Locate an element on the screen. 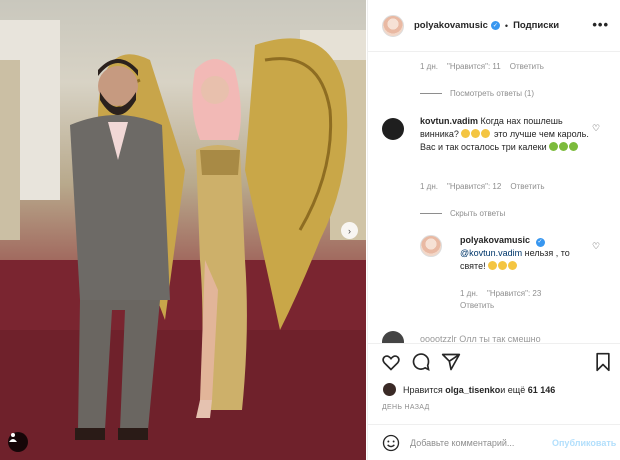 The width and height of the screenshot is (620, 460). comment-bubble-icon is located at coordinates (421, 362).